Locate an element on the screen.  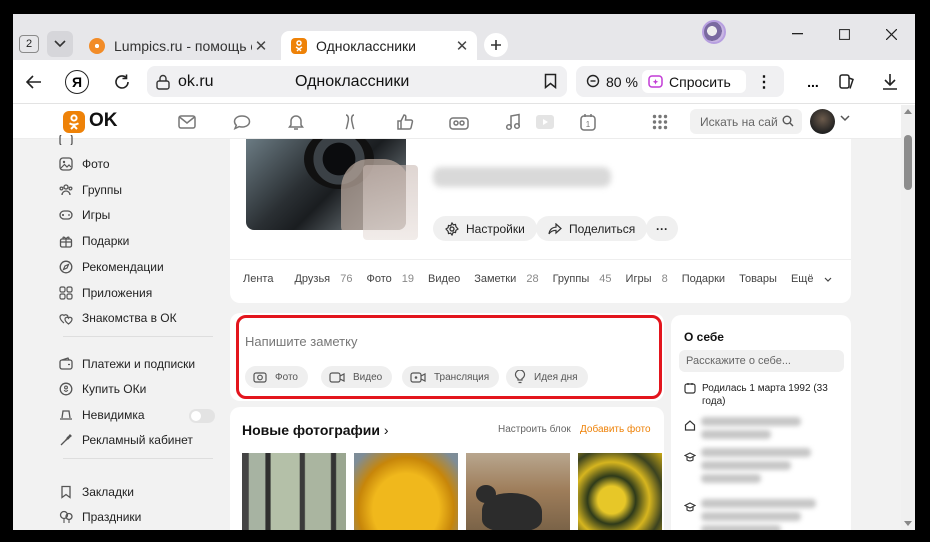
photo-thumbnail-forest is located at coordinates (294, 491).